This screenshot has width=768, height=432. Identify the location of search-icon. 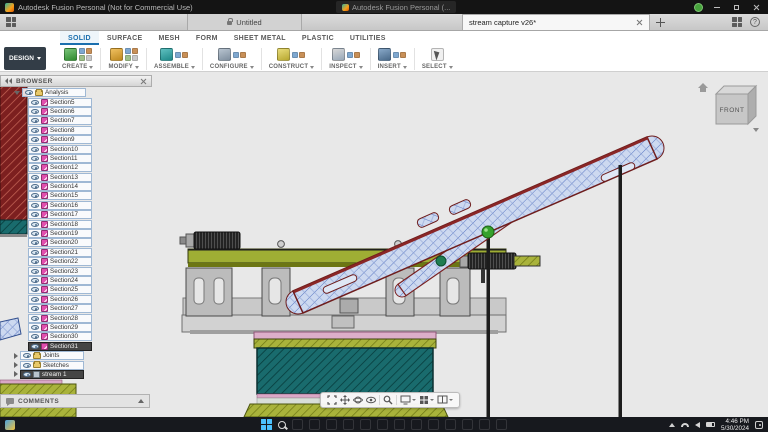
(282, 424).